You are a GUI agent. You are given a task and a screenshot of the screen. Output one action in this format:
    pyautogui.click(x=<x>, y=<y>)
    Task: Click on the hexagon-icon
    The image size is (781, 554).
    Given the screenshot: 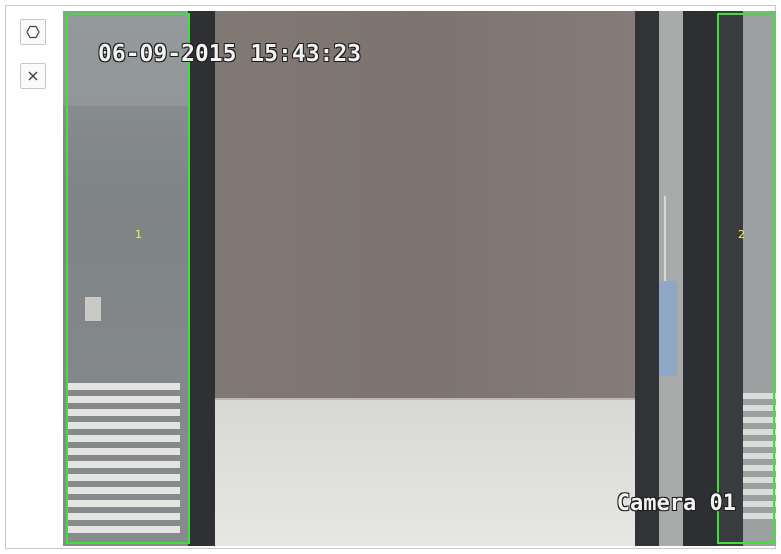 What is the action you would take?
    pyautogui.click(x=33, y=32)
    